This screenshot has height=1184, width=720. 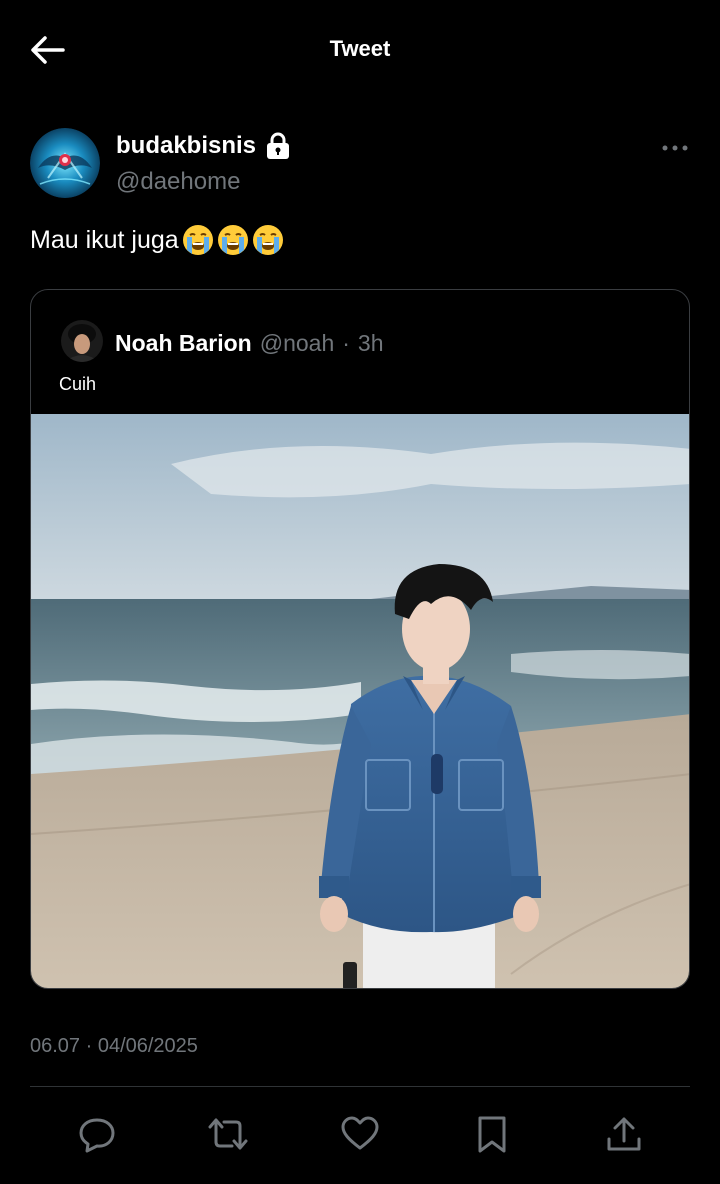 What do you see at coordinates (360, 1086) in the screenshot?
I see `divider` at bounding box center [360, 1086].